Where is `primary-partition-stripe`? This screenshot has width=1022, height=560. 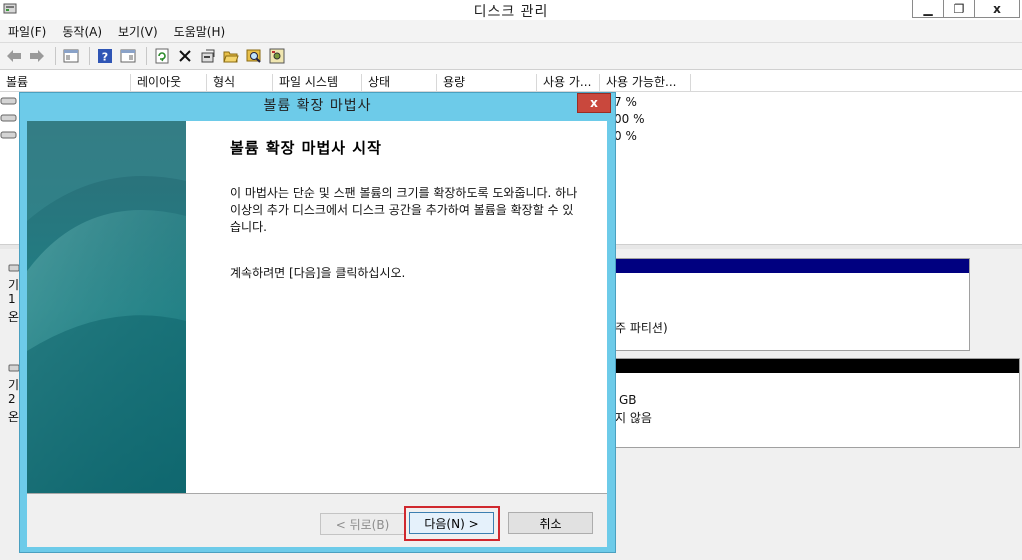 primary-partition-stripe is located at coordinates (787, 266).